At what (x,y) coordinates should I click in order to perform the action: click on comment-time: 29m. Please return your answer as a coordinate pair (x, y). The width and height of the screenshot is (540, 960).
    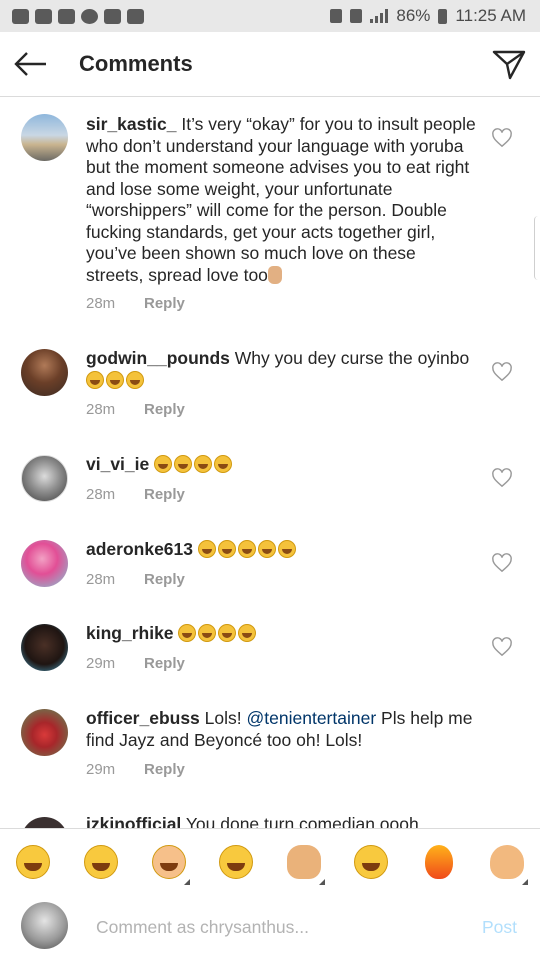
    Looking at the image, I should click on (101, 663).